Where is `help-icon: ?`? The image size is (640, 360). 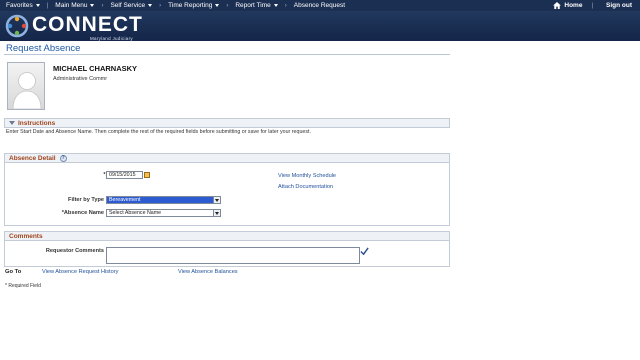
help-icon: ? is located at coordinates (63, 158).